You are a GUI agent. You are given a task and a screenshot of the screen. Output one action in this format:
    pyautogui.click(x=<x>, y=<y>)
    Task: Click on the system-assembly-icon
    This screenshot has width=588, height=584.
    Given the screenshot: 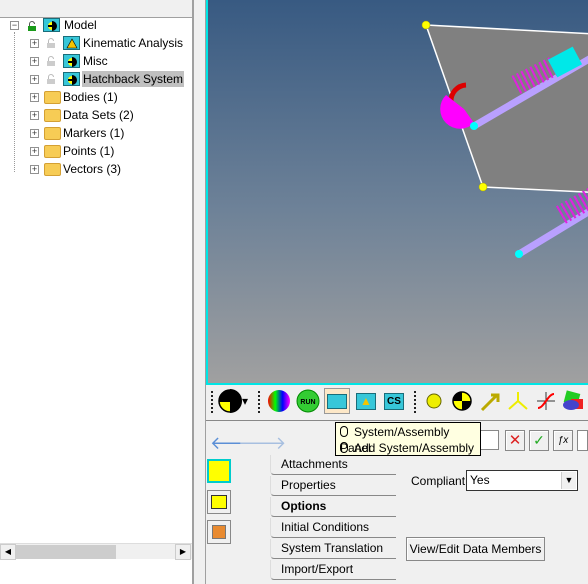 What is the action you would take?
    pyautogui.click(x=337, y=401)
    